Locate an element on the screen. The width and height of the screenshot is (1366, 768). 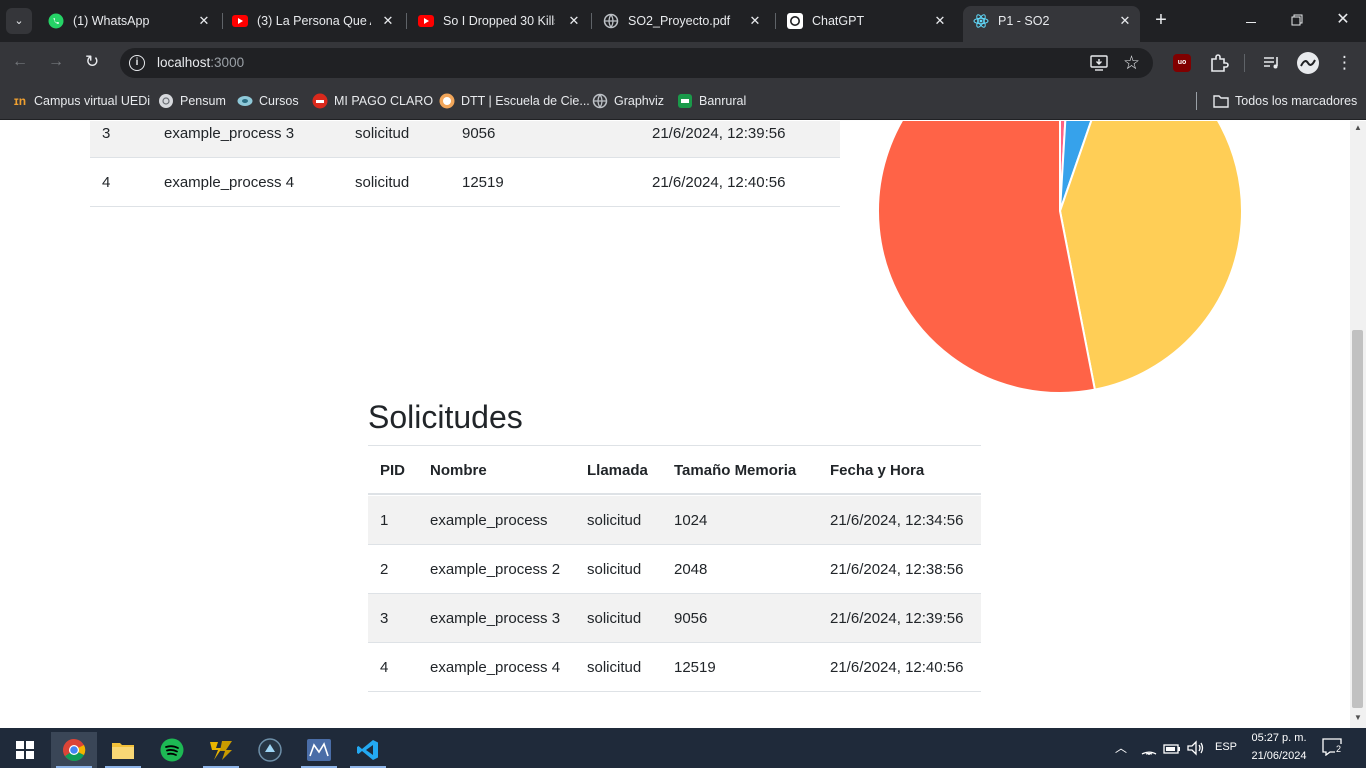
notification-count: 2 is located at coordinates (1339, 749).